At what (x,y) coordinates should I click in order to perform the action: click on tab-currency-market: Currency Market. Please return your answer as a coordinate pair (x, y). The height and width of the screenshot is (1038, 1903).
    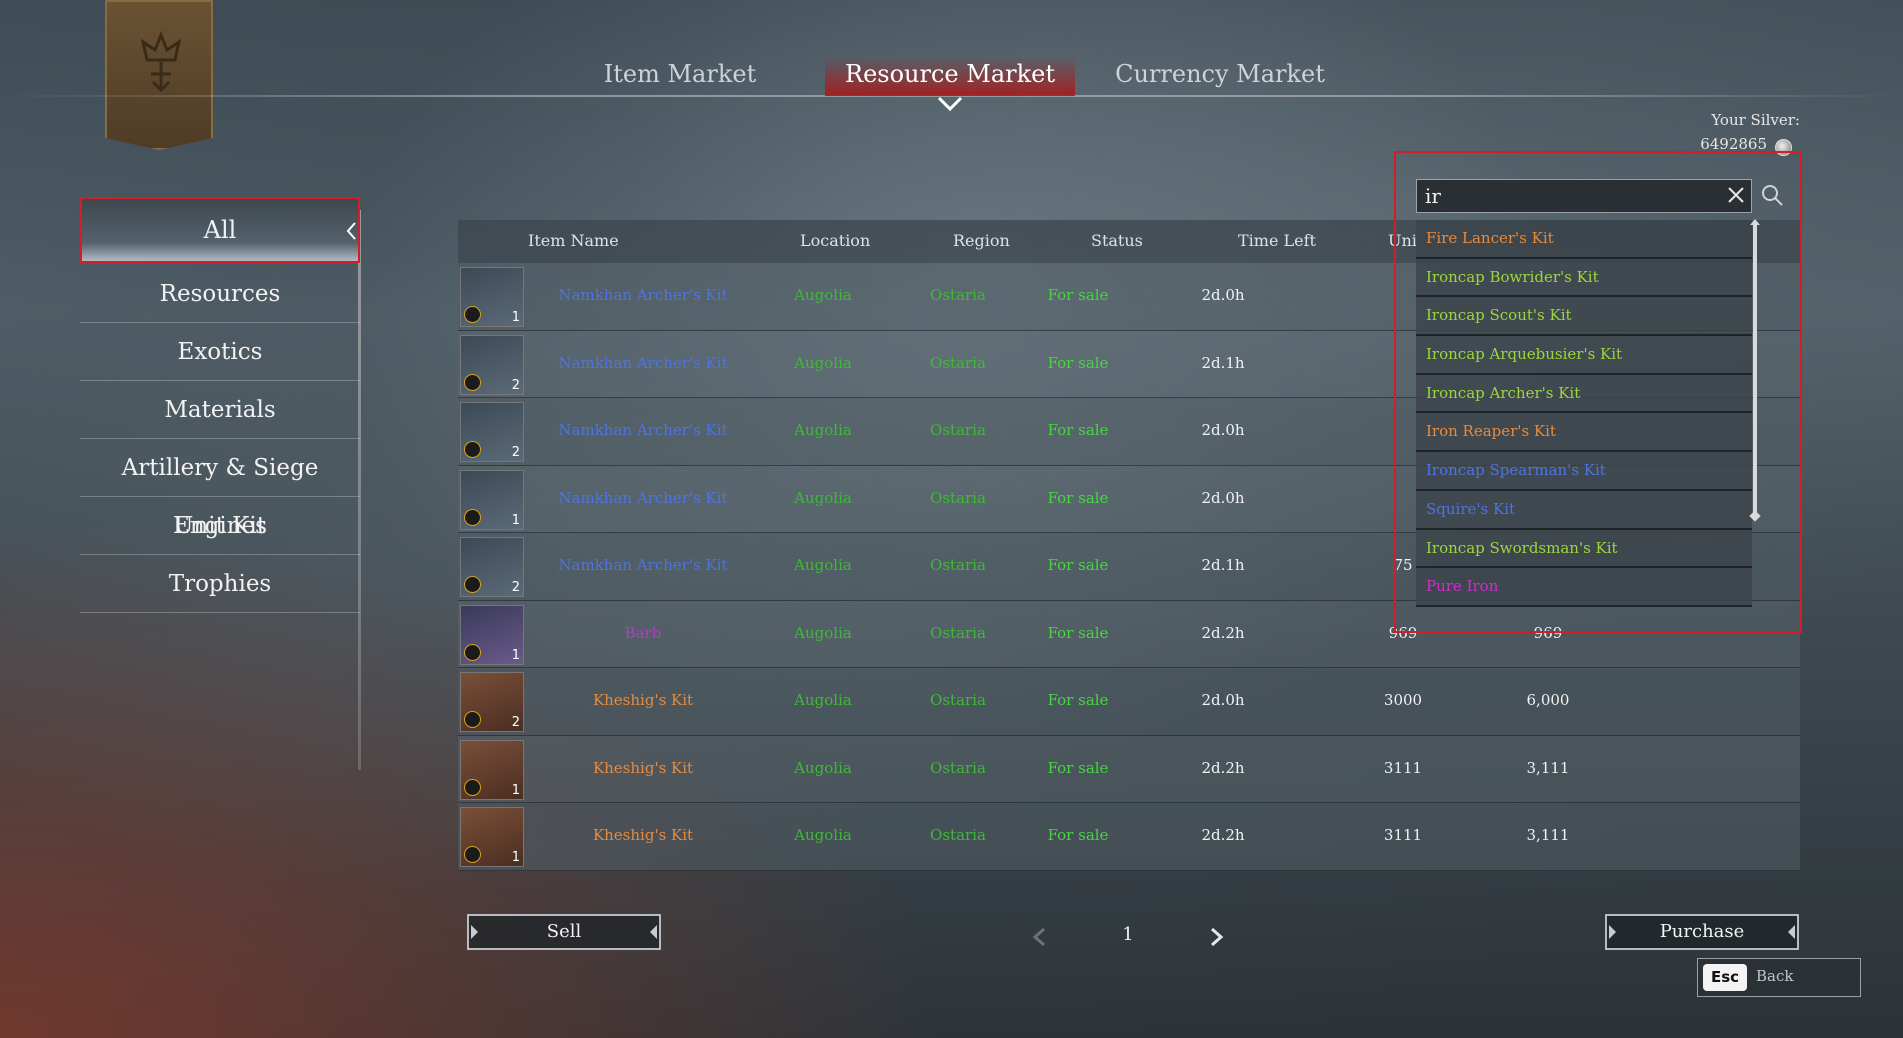
    Looking at the image, I should click on (1220, 76).